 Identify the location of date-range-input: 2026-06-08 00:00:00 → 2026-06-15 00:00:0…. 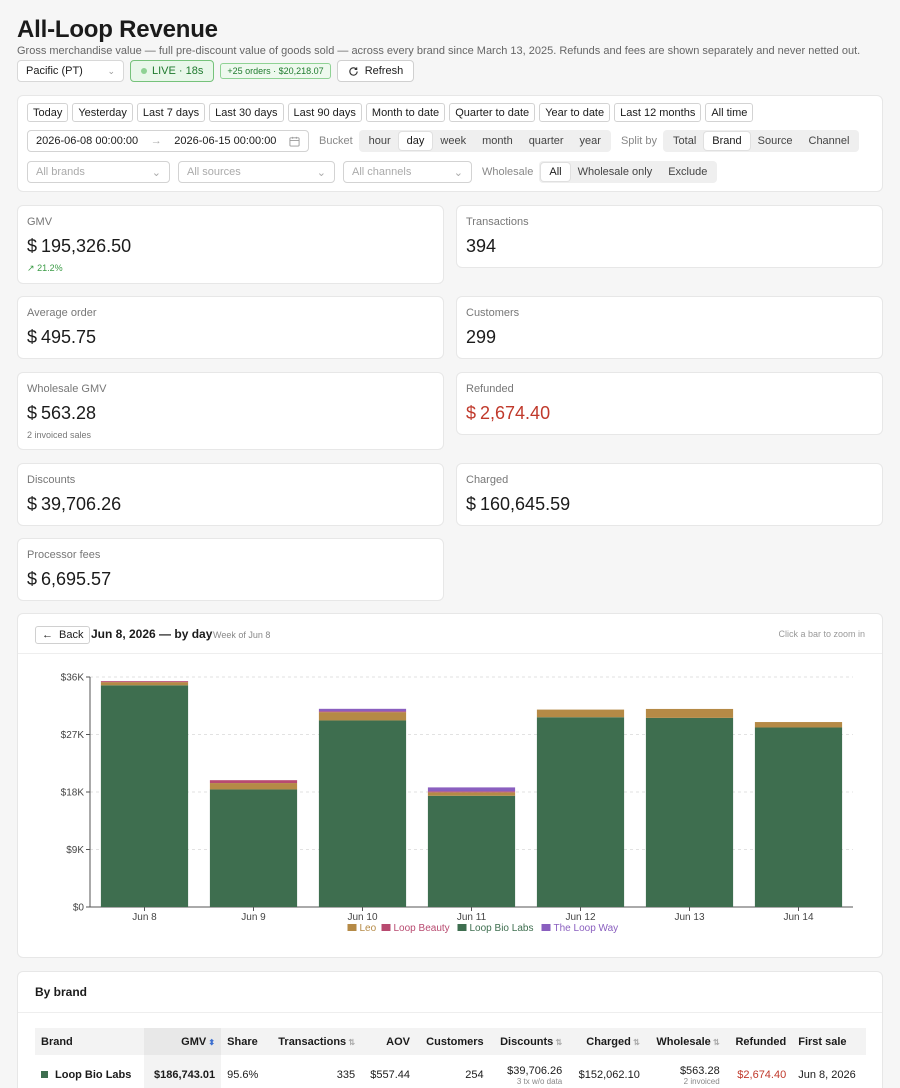
(168, 141).